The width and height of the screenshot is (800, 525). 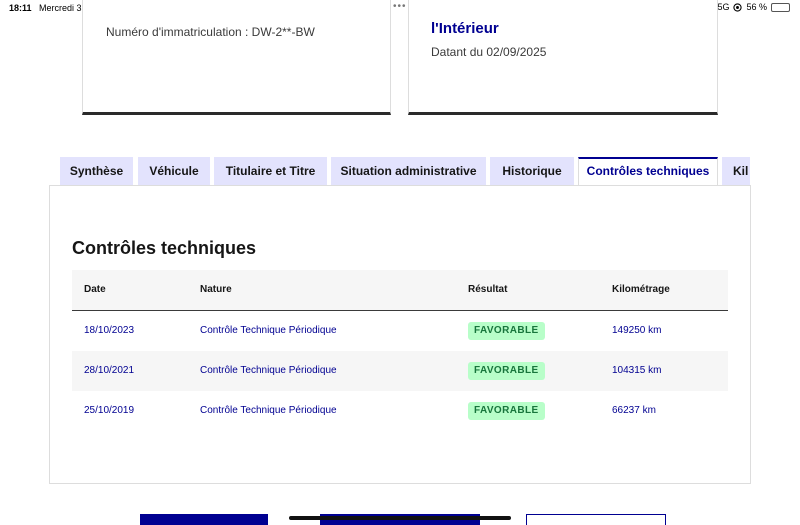 What do you see at coordinates (96, 171) in the screenshot?
I see `tab-synthese: Synthèse` at bounding box center [96, 171].